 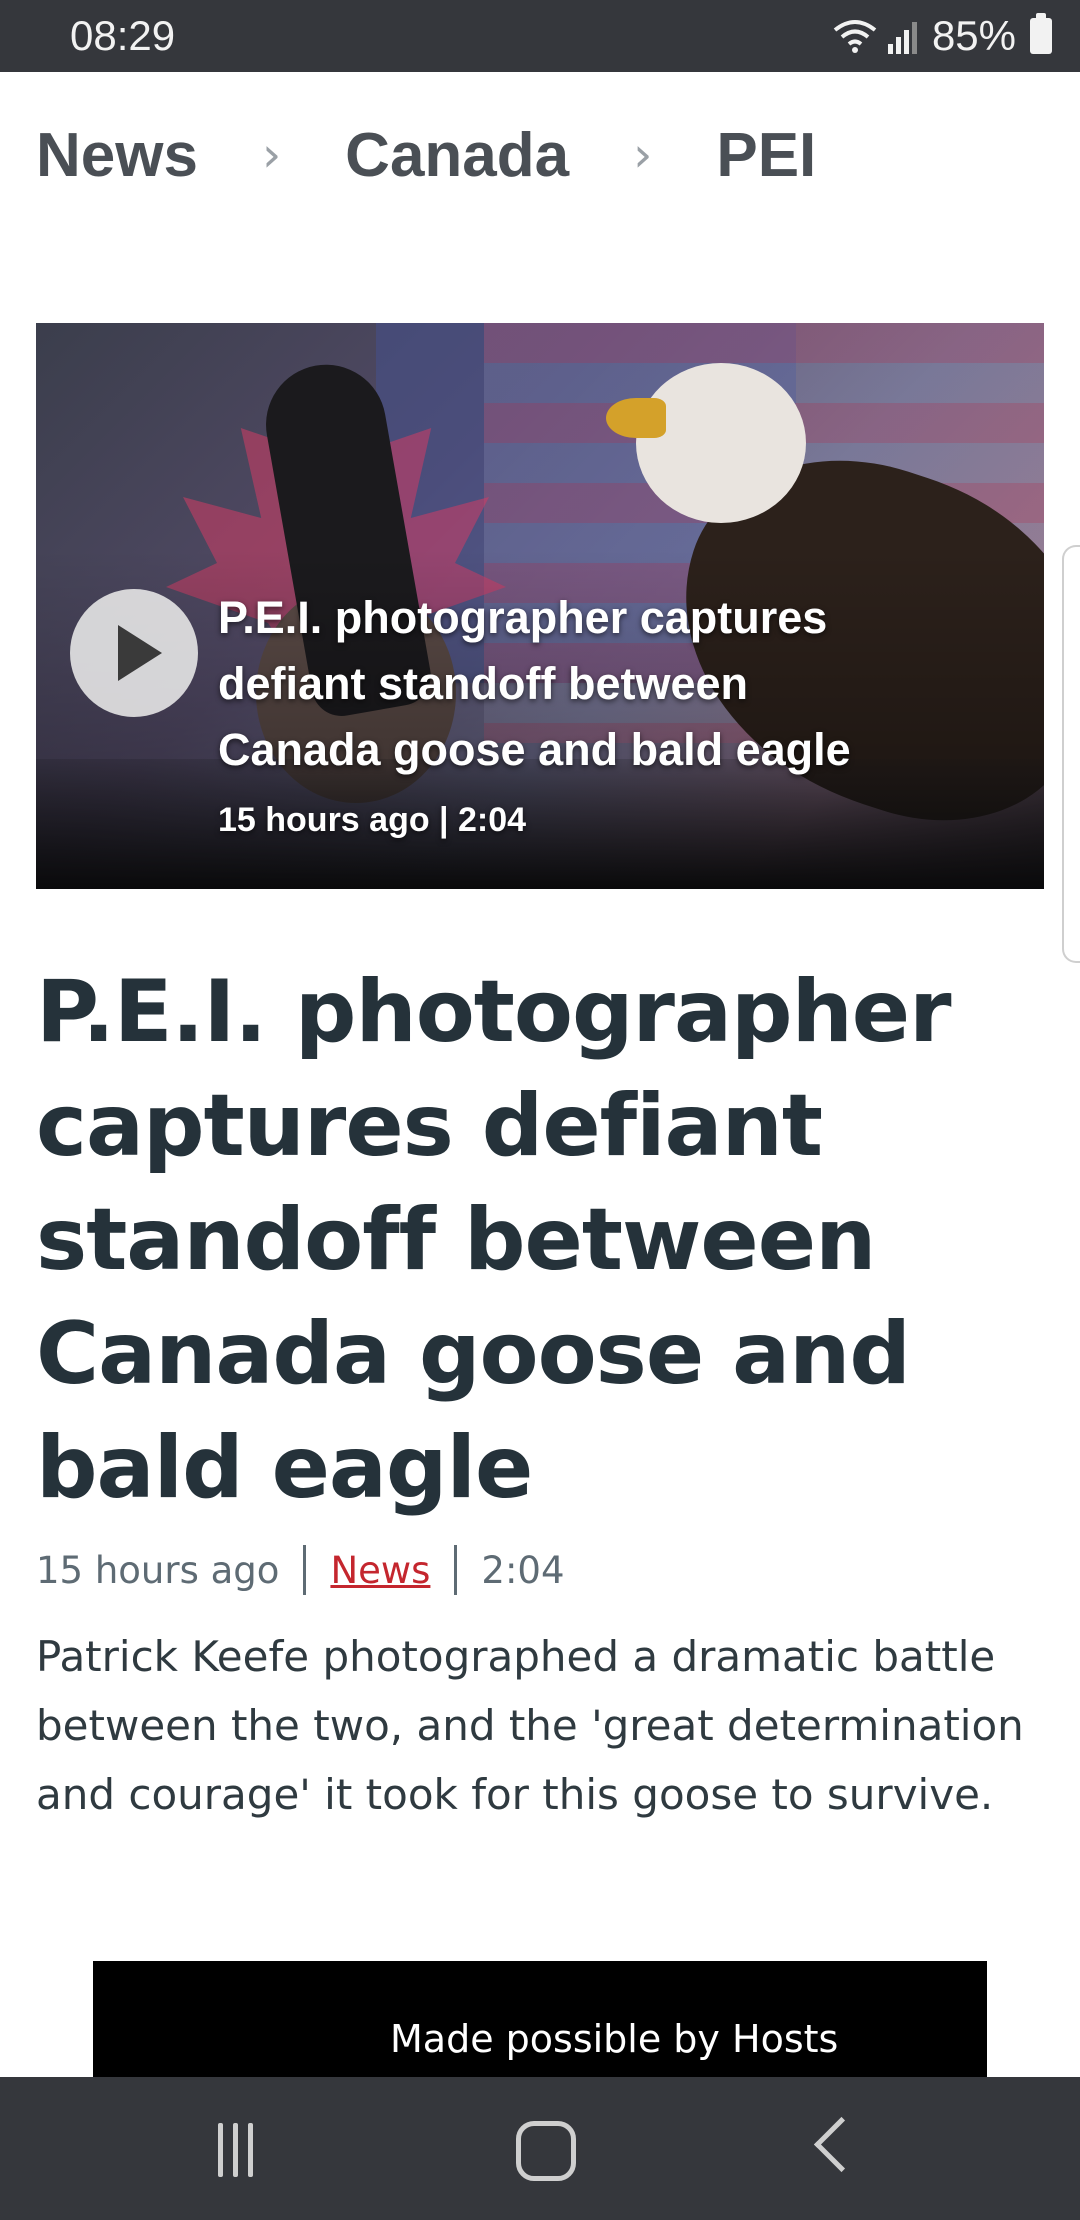 What do you see at coordinates (140, 653) in the screenshot?
I see `play-icon` at bounding box center [140, 653].